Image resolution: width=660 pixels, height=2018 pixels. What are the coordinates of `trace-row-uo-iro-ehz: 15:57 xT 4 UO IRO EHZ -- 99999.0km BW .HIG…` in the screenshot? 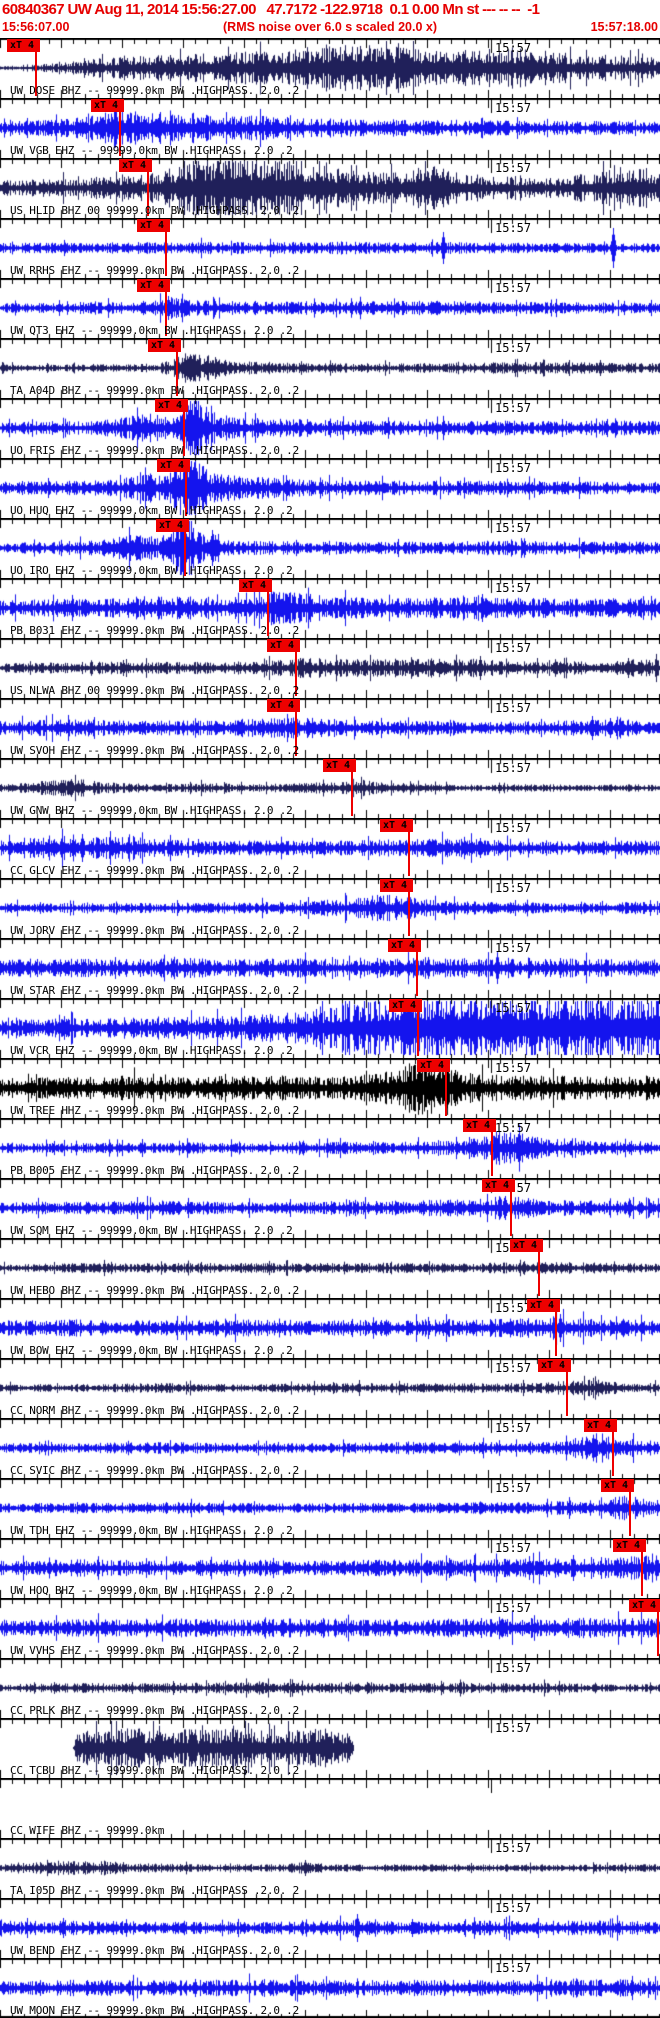 It's located at (330, 548).